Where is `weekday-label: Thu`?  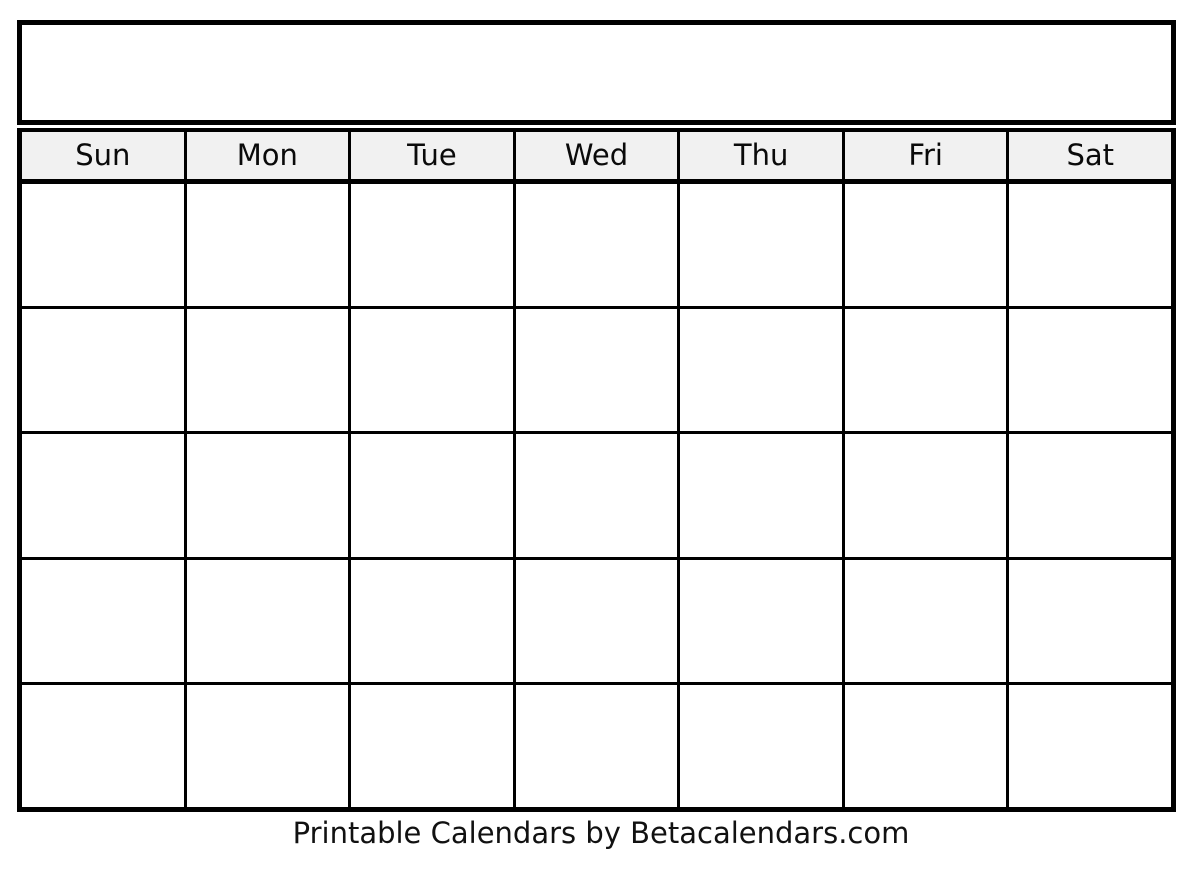 weekday-label: Thu is located at coordinates (761, 155).